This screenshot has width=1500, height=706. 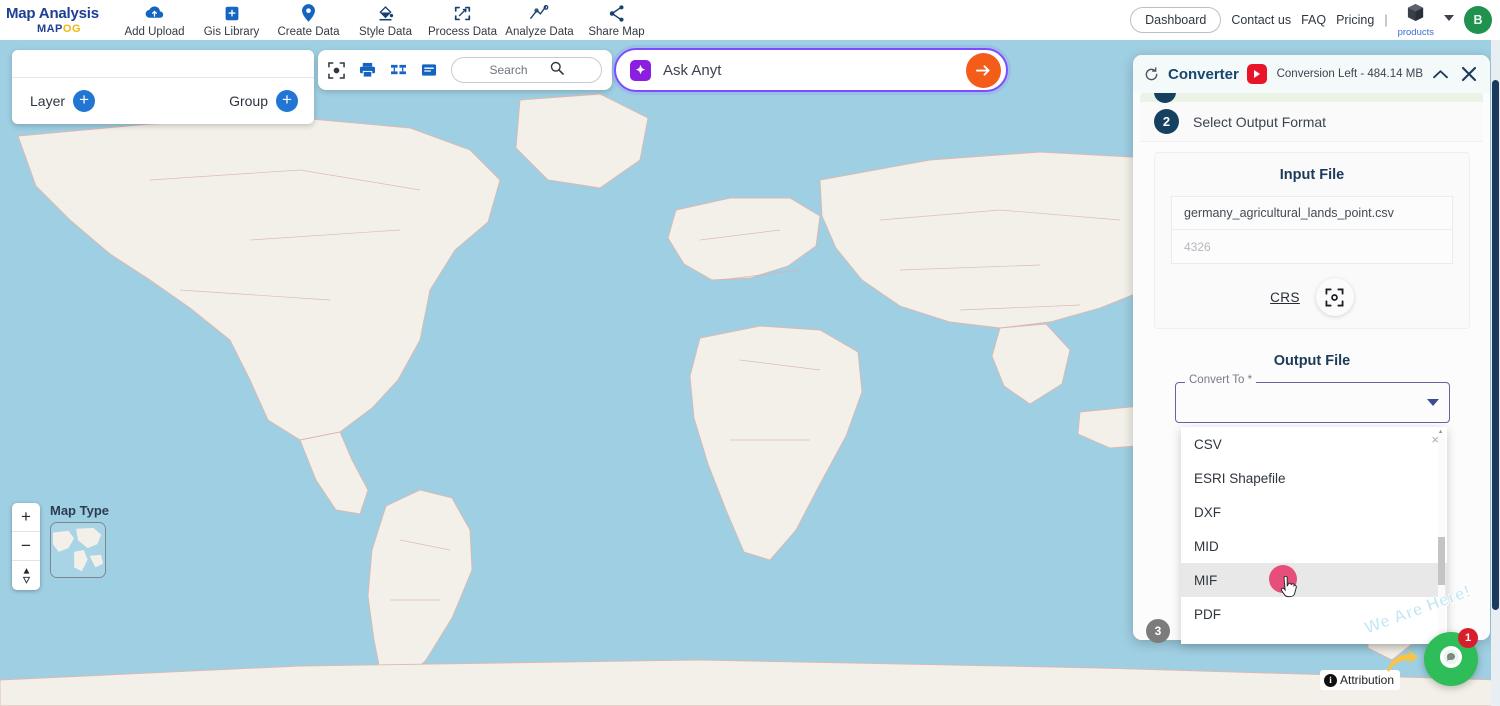 I want to click on process-icon, so click(x=462, y=13).